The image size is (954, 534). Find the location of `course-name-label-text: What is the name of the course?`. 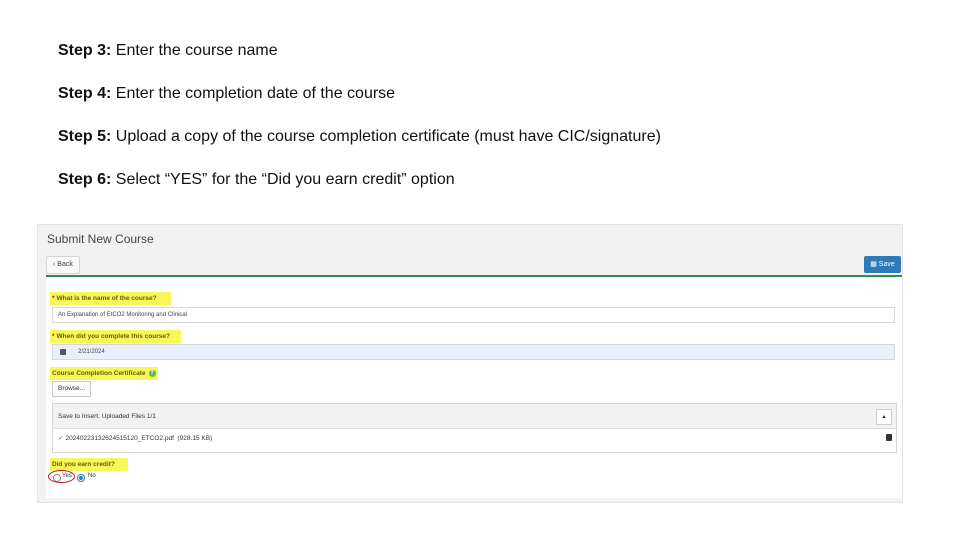

course-name-label-text: What is the name of the course? is located at coordinates (106, 298).